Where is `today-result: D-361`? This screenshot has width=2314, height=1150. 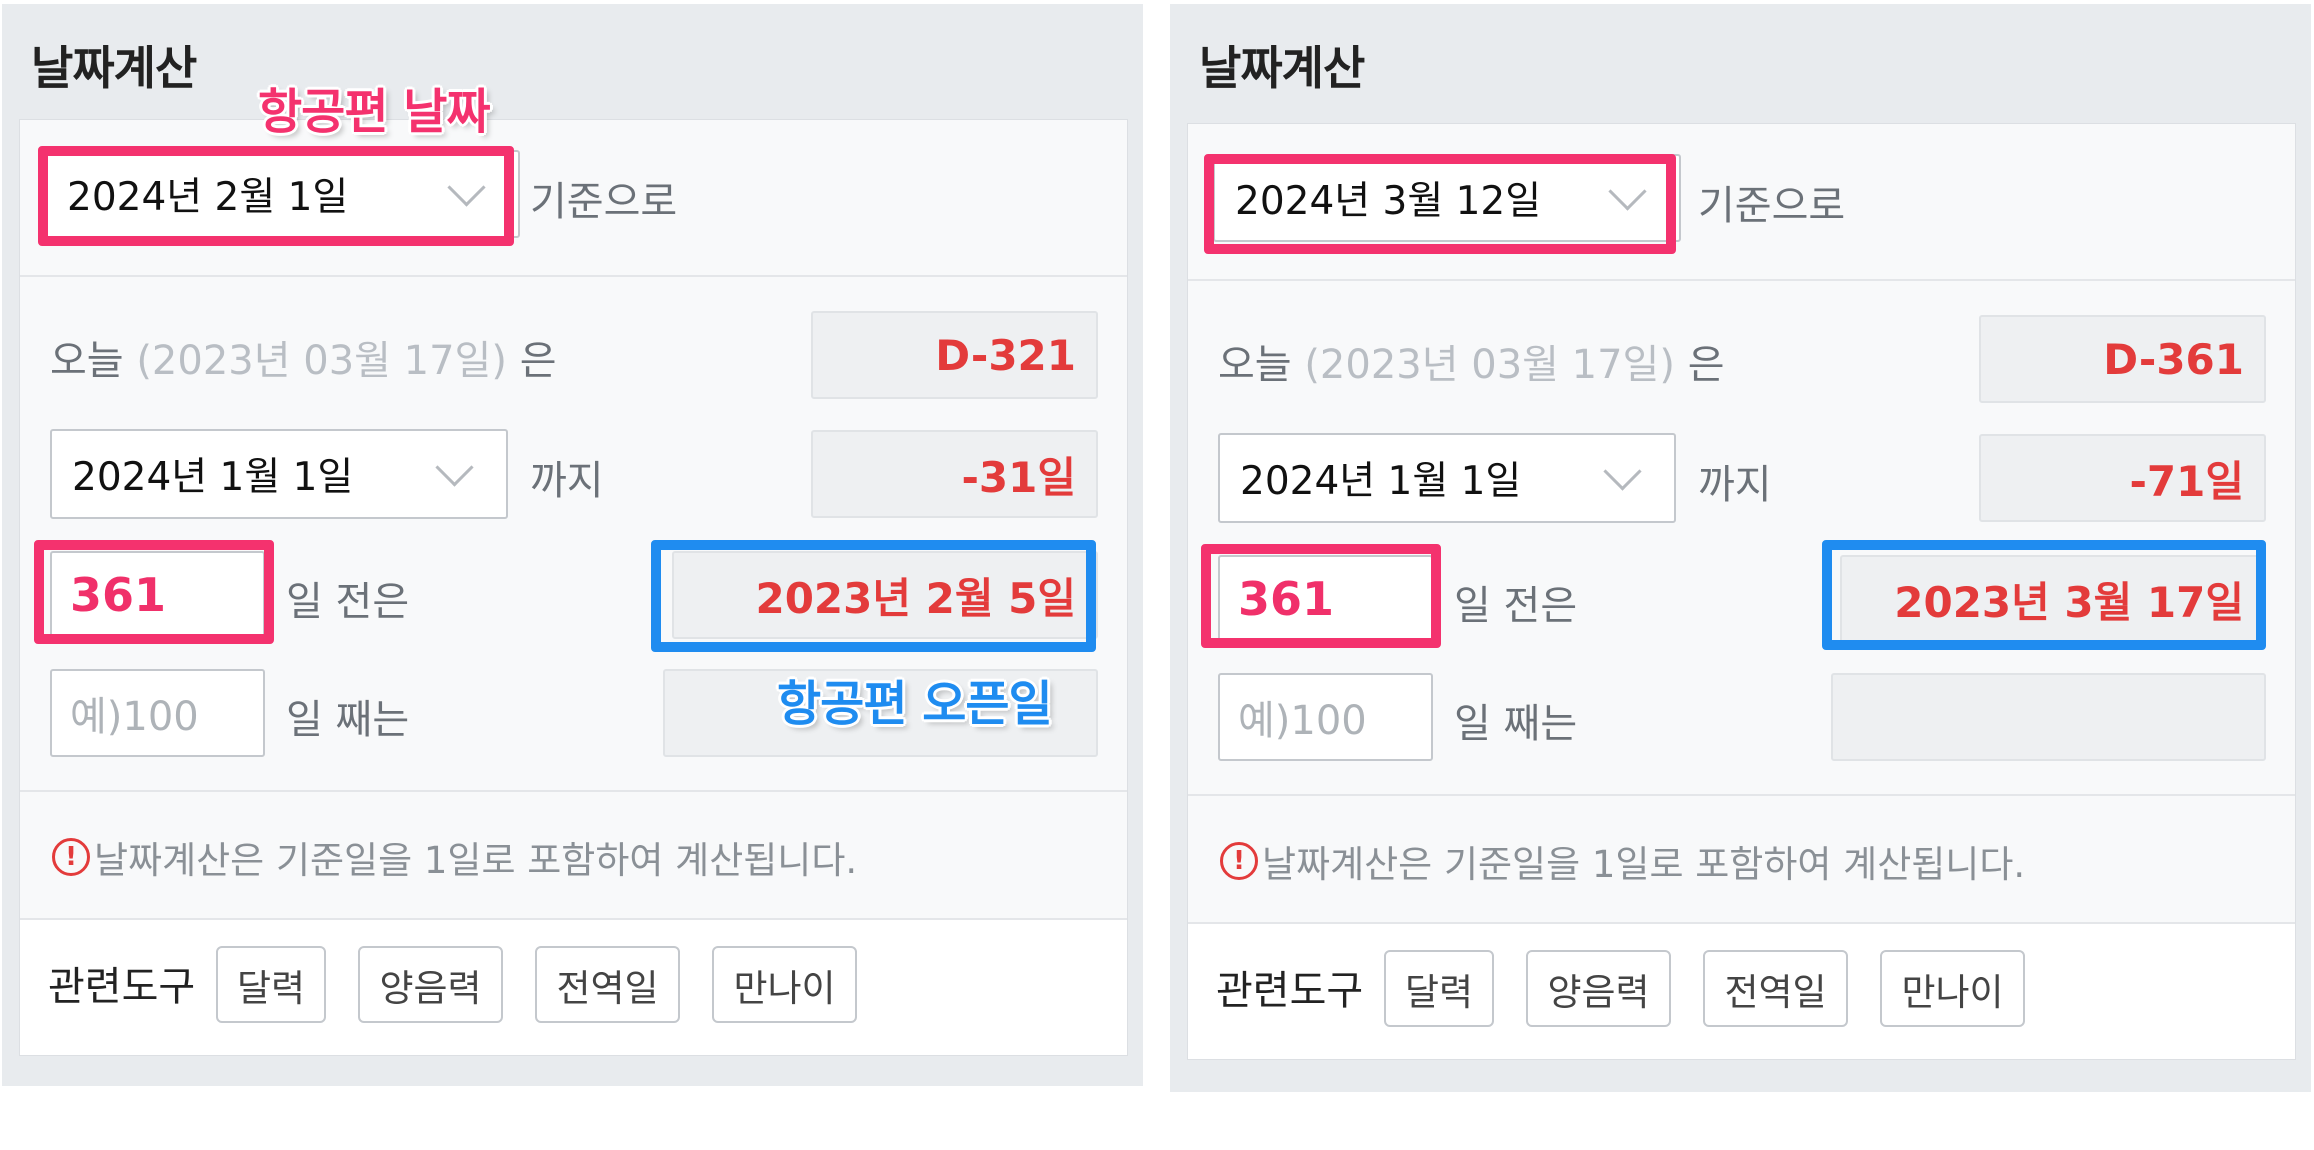 today-result: D-361 is located at coordinates (2122, 359).